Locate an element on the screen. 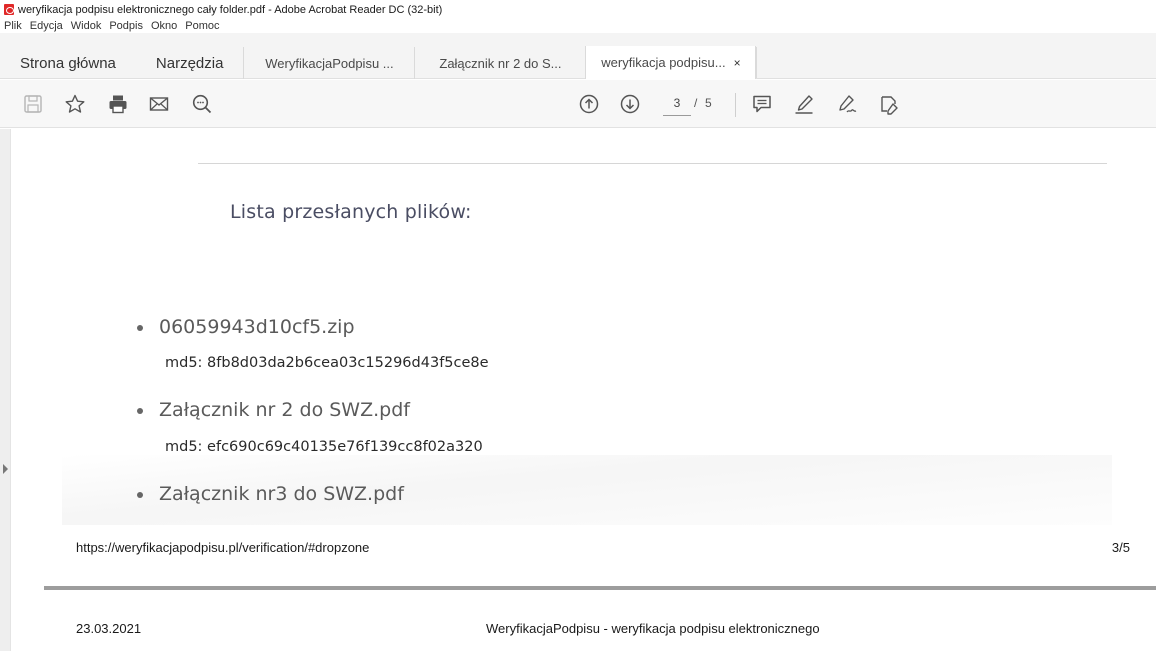 This screenshot has height=651, width=1156. print-icon is located at coordinates (118, 104).